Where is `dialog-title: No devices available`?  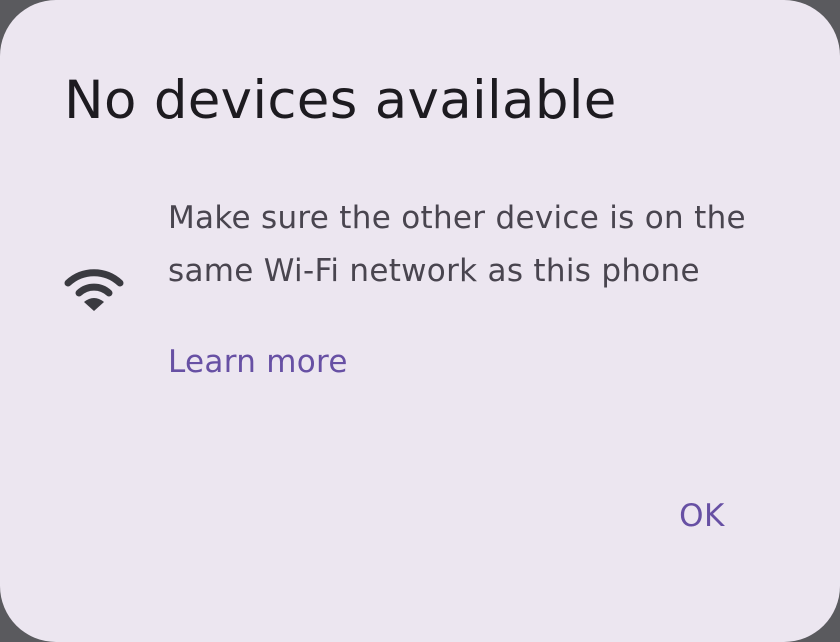
dialog-title: No devices available is located at coordinates (340, 100).